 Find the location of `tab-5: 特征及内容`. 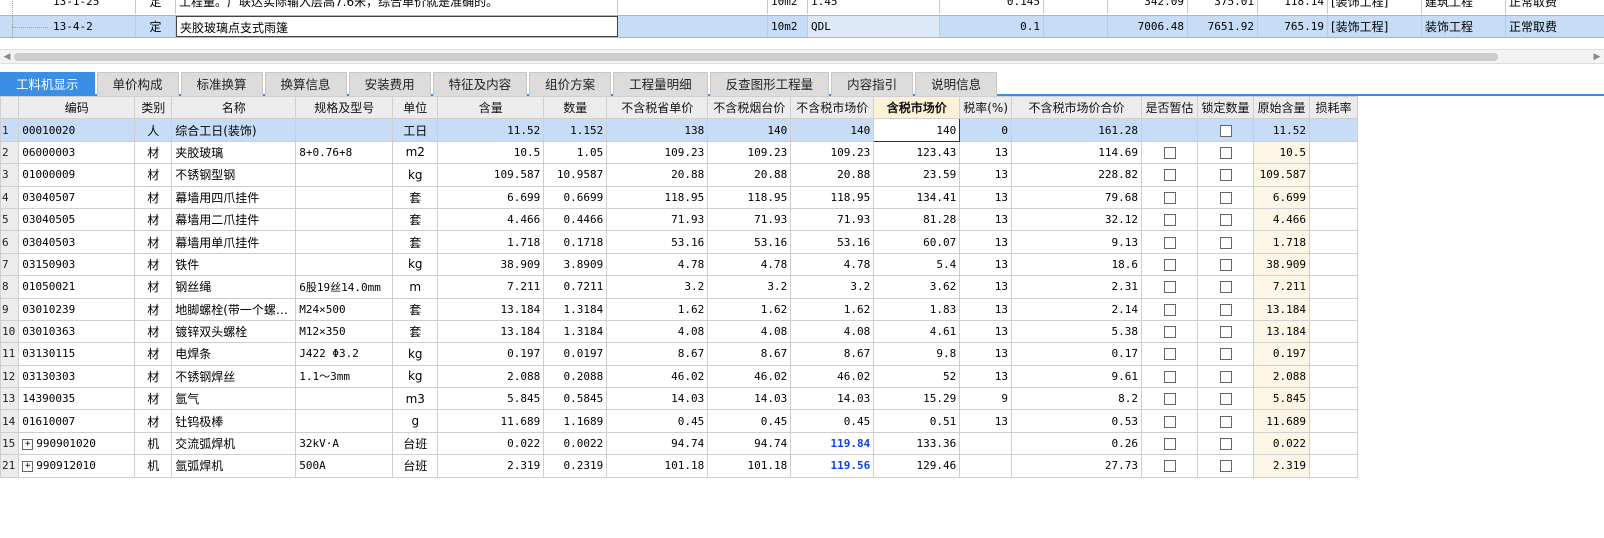

tab-5: 特征及内容 is located at coordinates (480, 84).